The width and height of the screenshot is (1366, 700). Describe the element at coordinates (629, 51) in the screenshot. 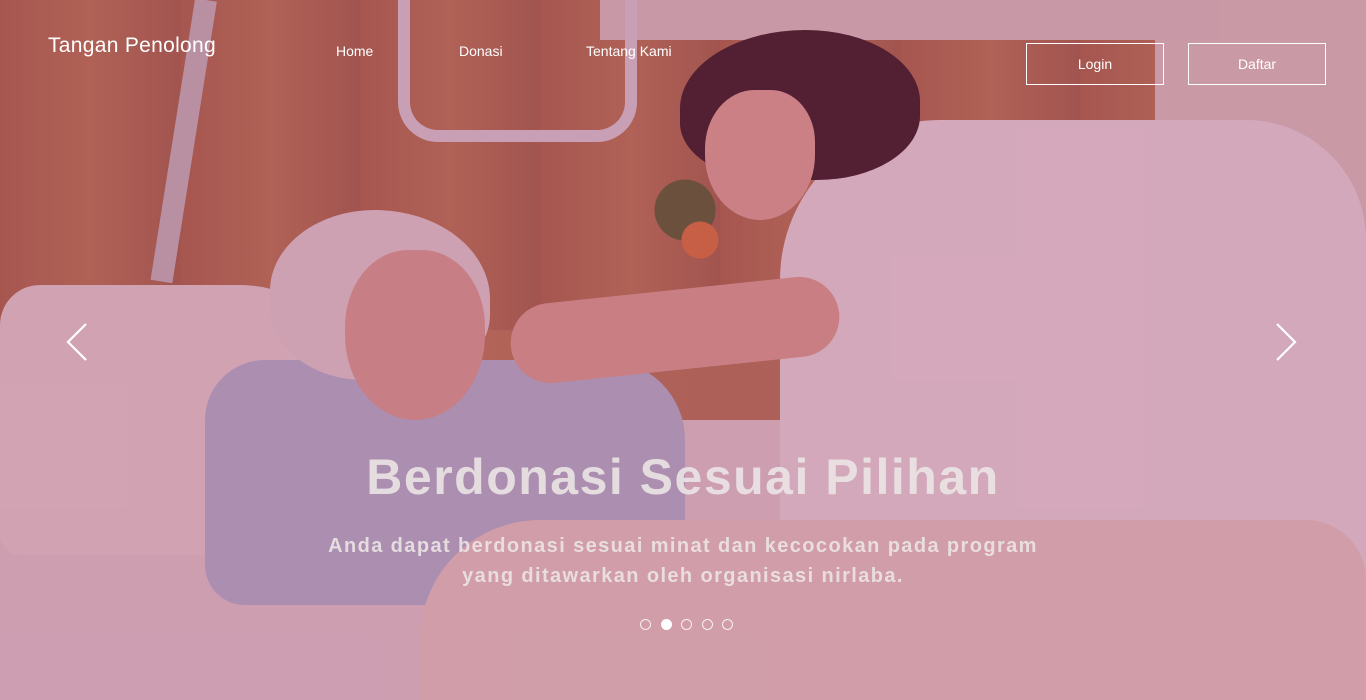

I see `nav-tentang-kami: Tentang Kami` at that location.